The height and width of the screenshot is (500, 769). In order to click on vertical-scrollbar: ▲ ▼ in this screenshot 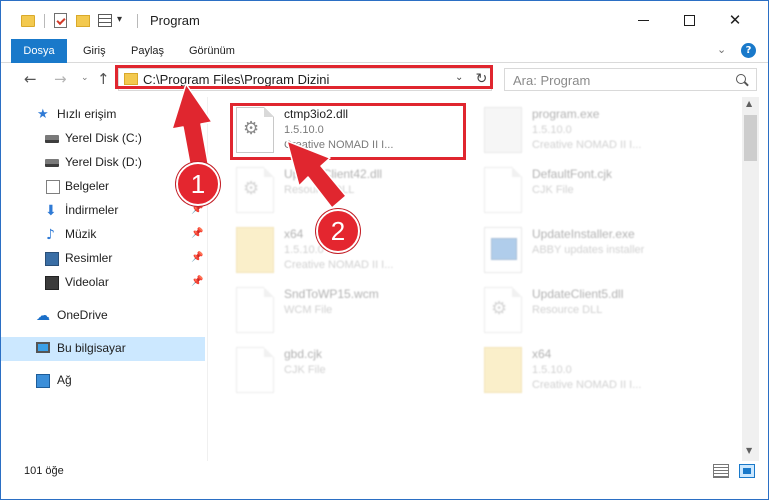, I will do `click(750, 279)`.